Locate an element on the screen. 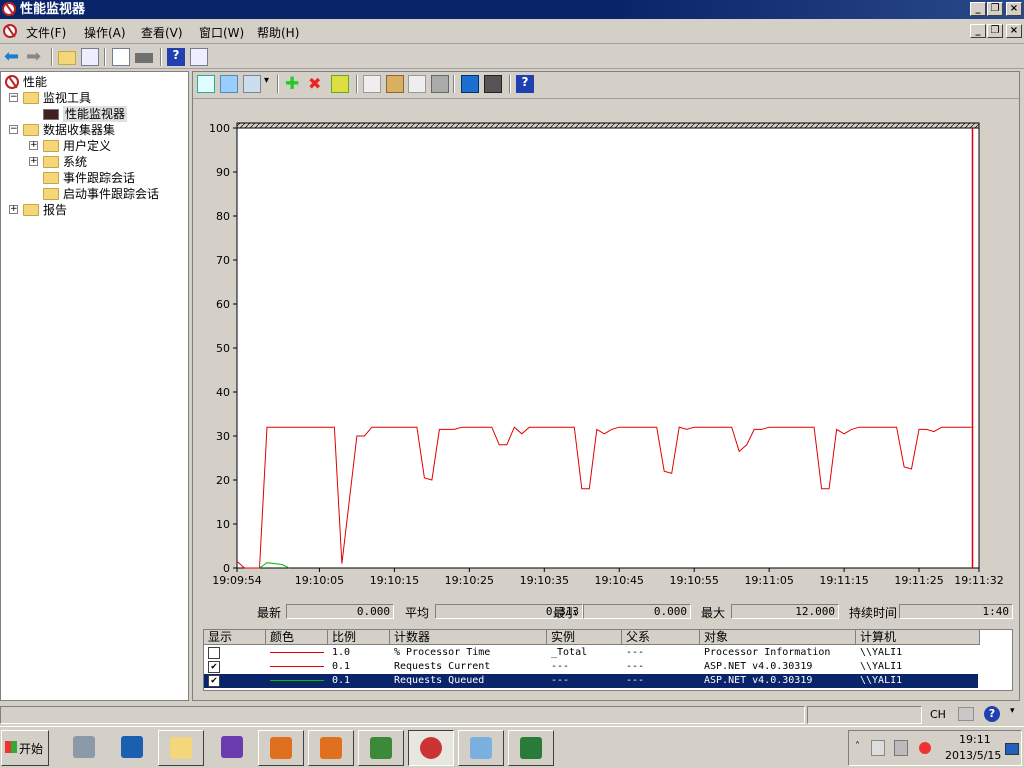 This screenshot has height=768, width=1024. show-checkbox is located at coordinates (214, 653).